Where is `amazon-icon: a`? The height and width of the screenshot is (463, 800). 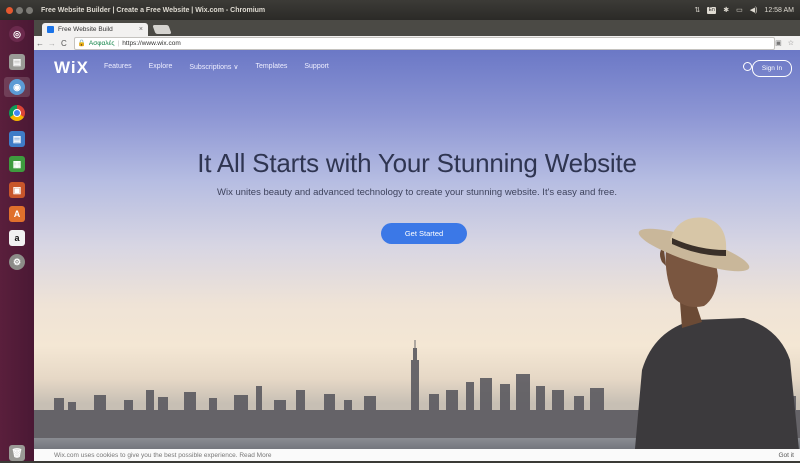
amazon-icon: a is located at coordinates (17, 238).